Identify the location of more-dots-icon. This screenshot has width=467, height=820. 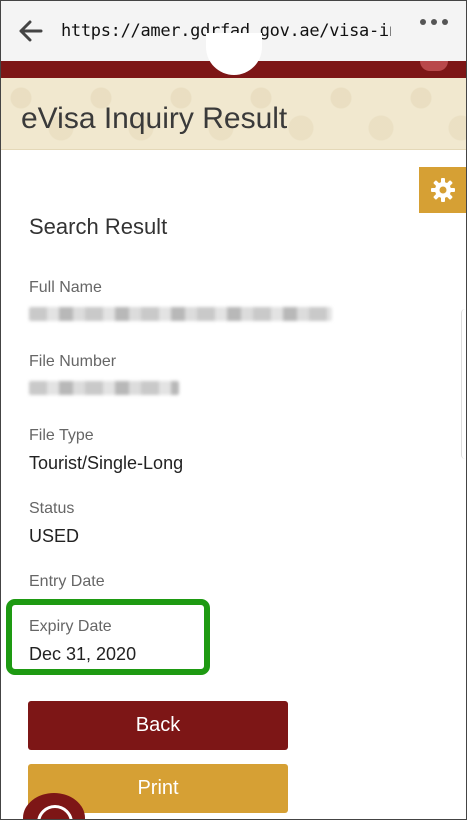
(434, 22).